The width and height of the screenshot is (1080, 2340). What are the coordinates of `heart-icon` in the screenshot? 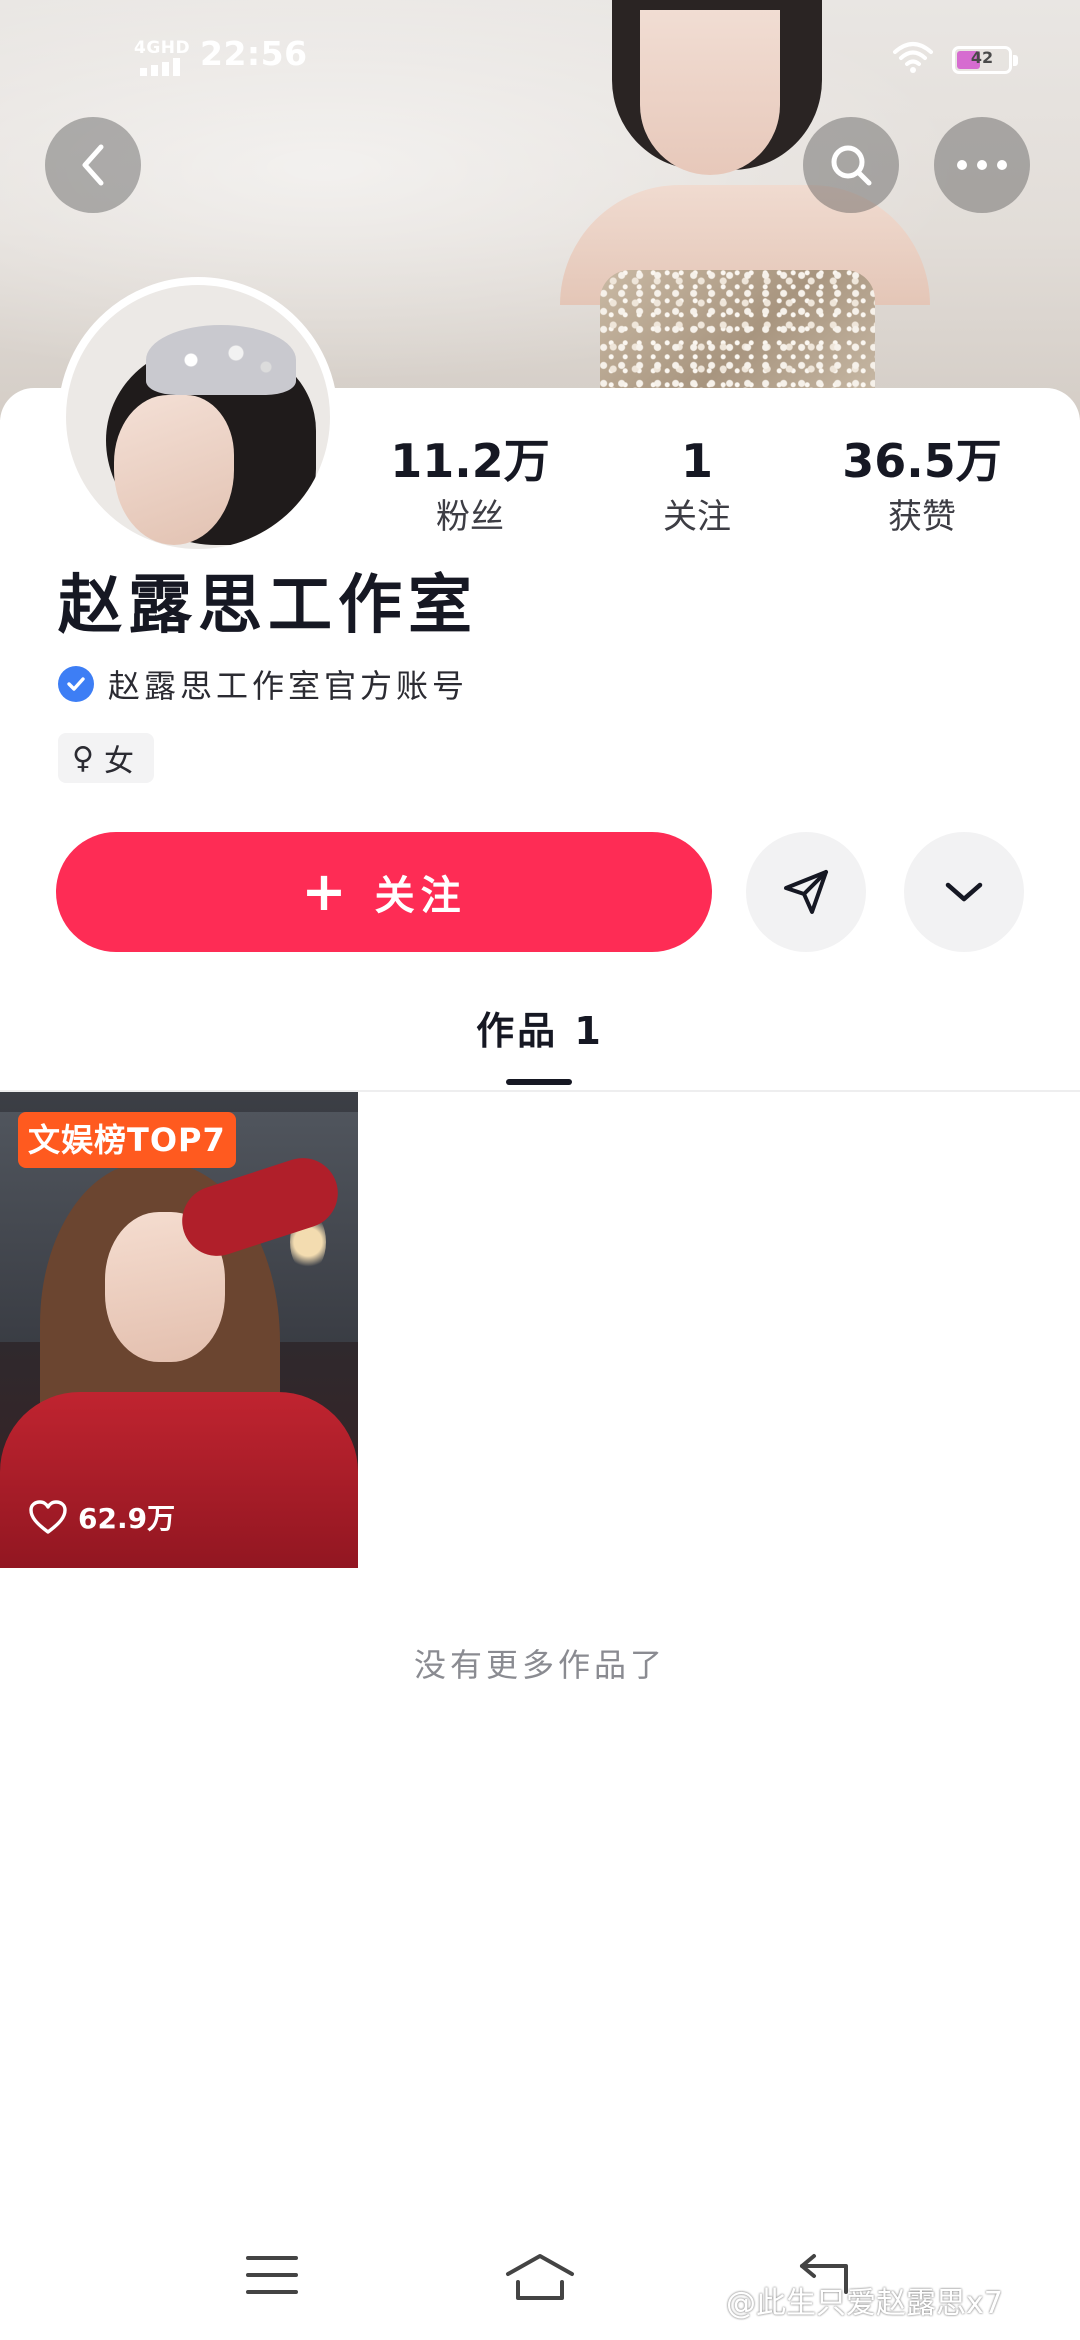 It's located at (48, 1517).